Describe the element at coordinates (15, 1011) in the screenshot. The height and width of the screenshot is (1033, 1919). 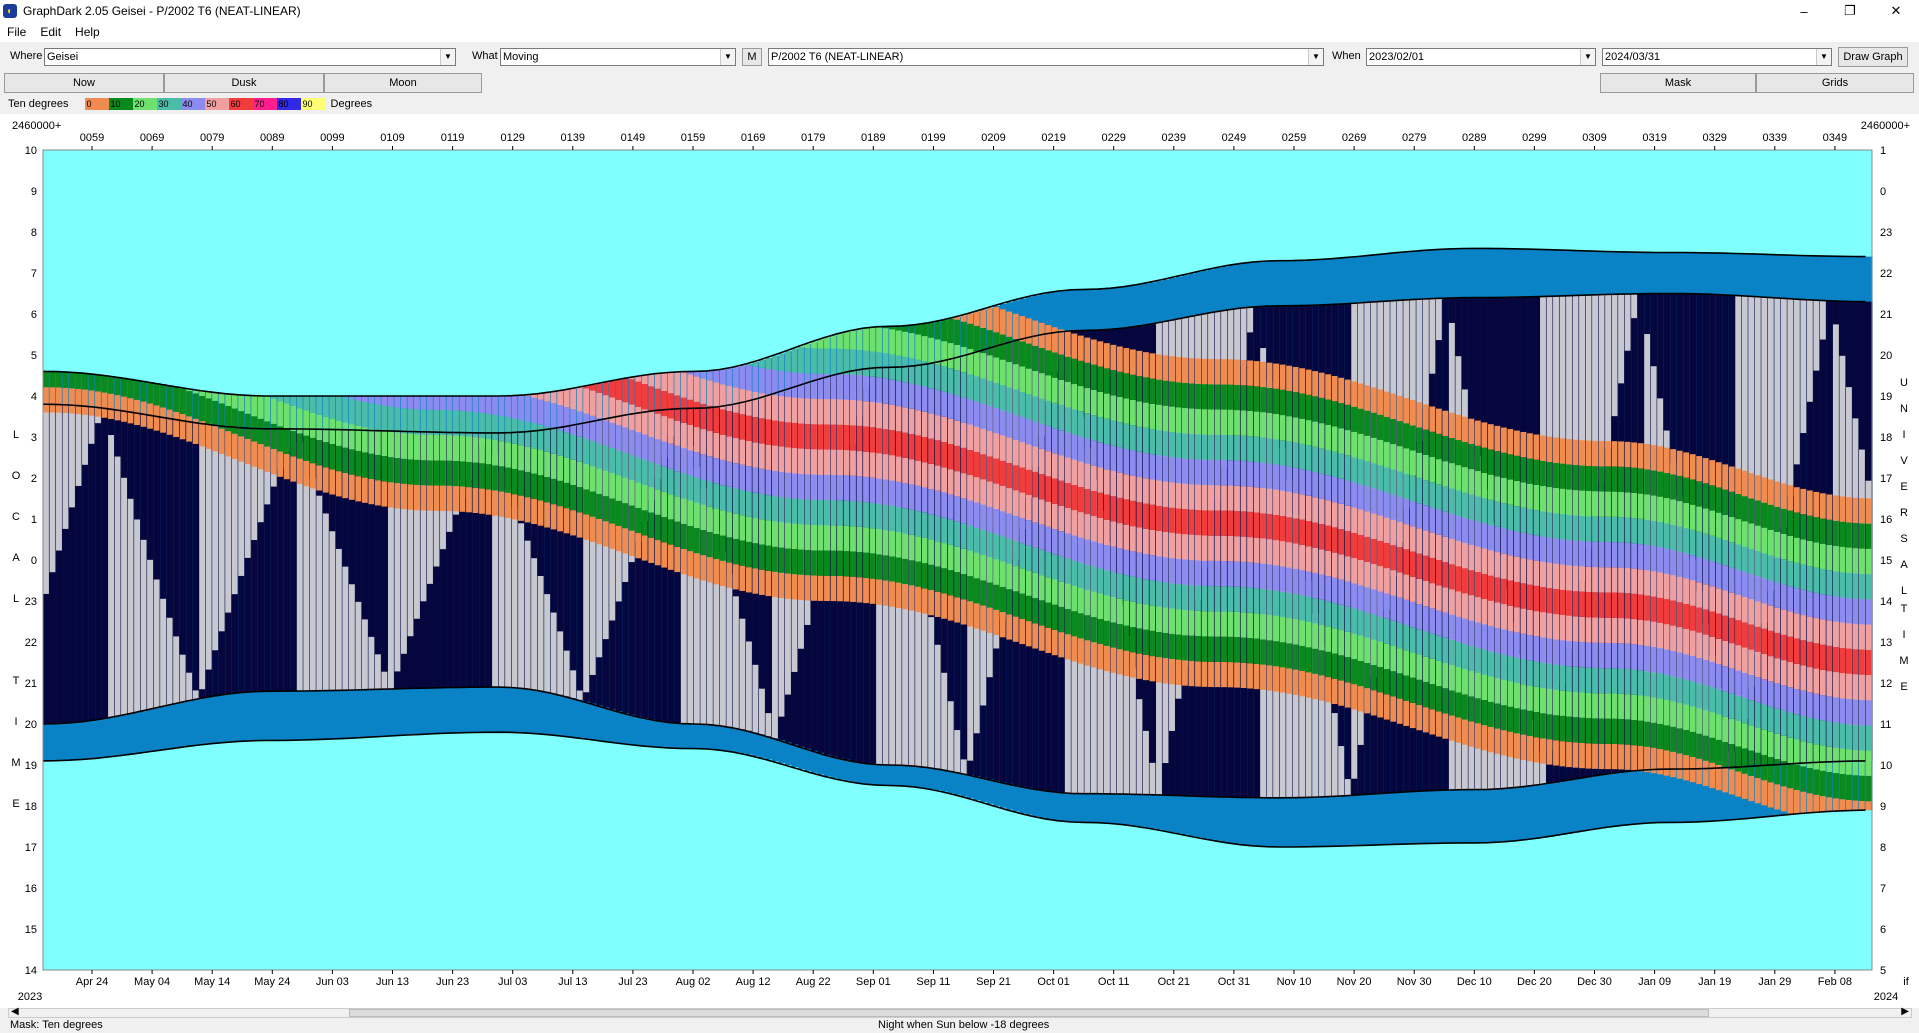
I see `scroll-left-icon: ◀` at that location.